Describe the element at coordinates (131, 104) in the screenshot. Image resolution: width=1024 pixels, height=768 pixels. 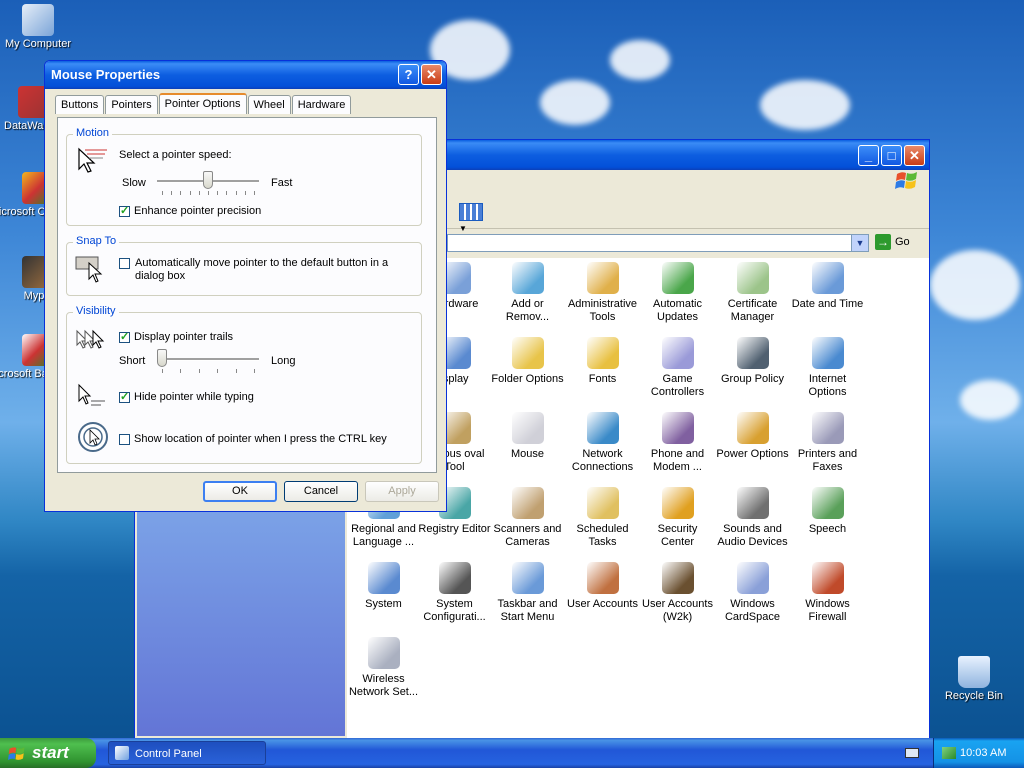
I see `tab-pointers: Pointers` at that location.